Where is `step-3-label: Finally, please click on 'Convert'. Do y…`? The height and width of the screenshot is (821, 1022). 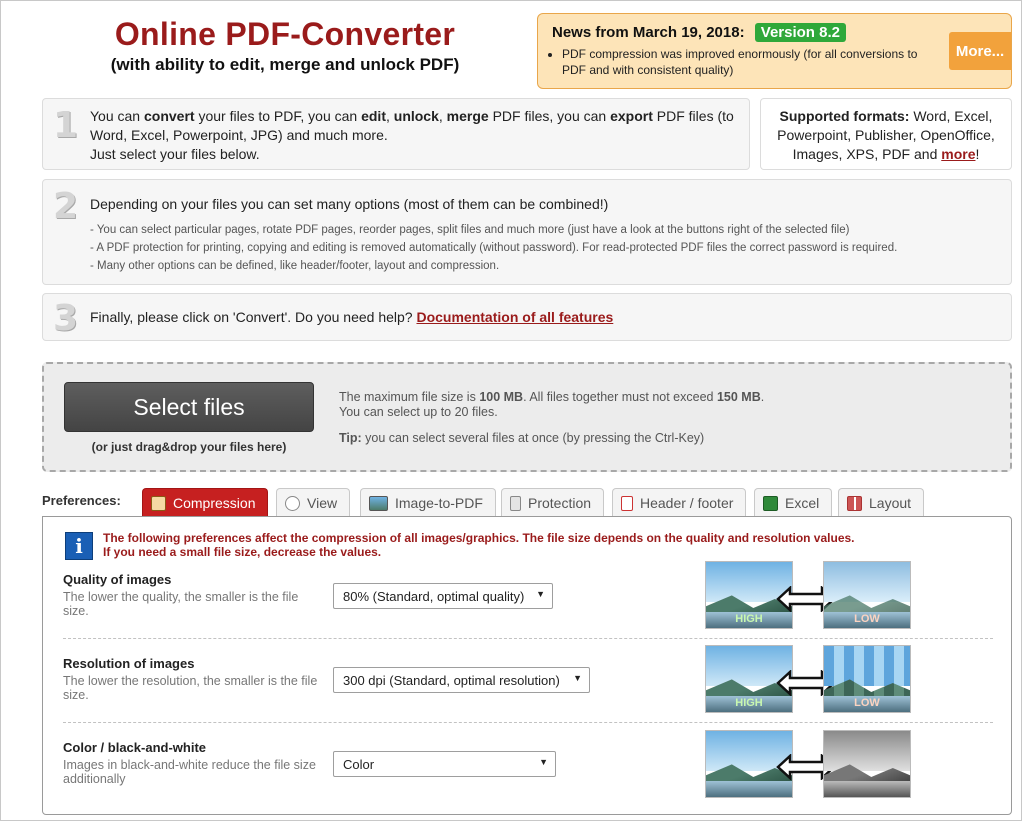
step-3-label: Finally, please click on 'Convert'. Do y… is located at coordinates (253, 317).